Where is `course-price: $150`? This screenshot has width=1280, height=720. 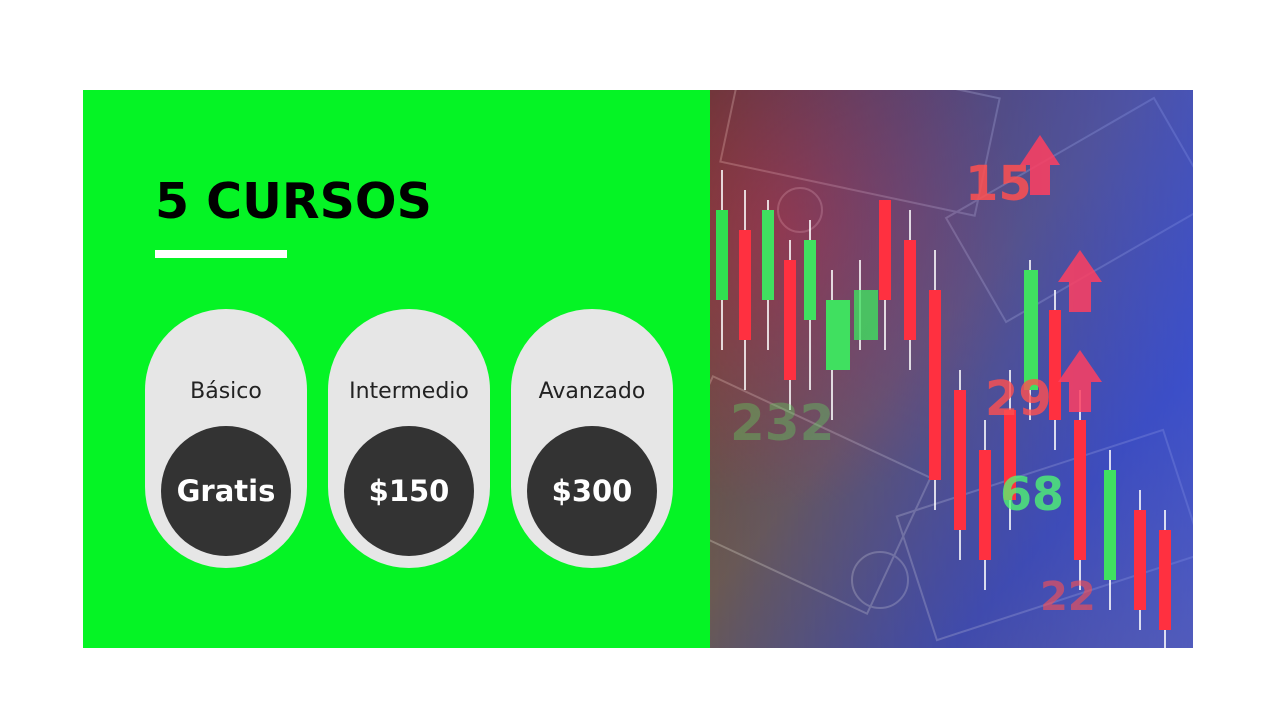
course-price: $150 is located at coordinates (409, 491).